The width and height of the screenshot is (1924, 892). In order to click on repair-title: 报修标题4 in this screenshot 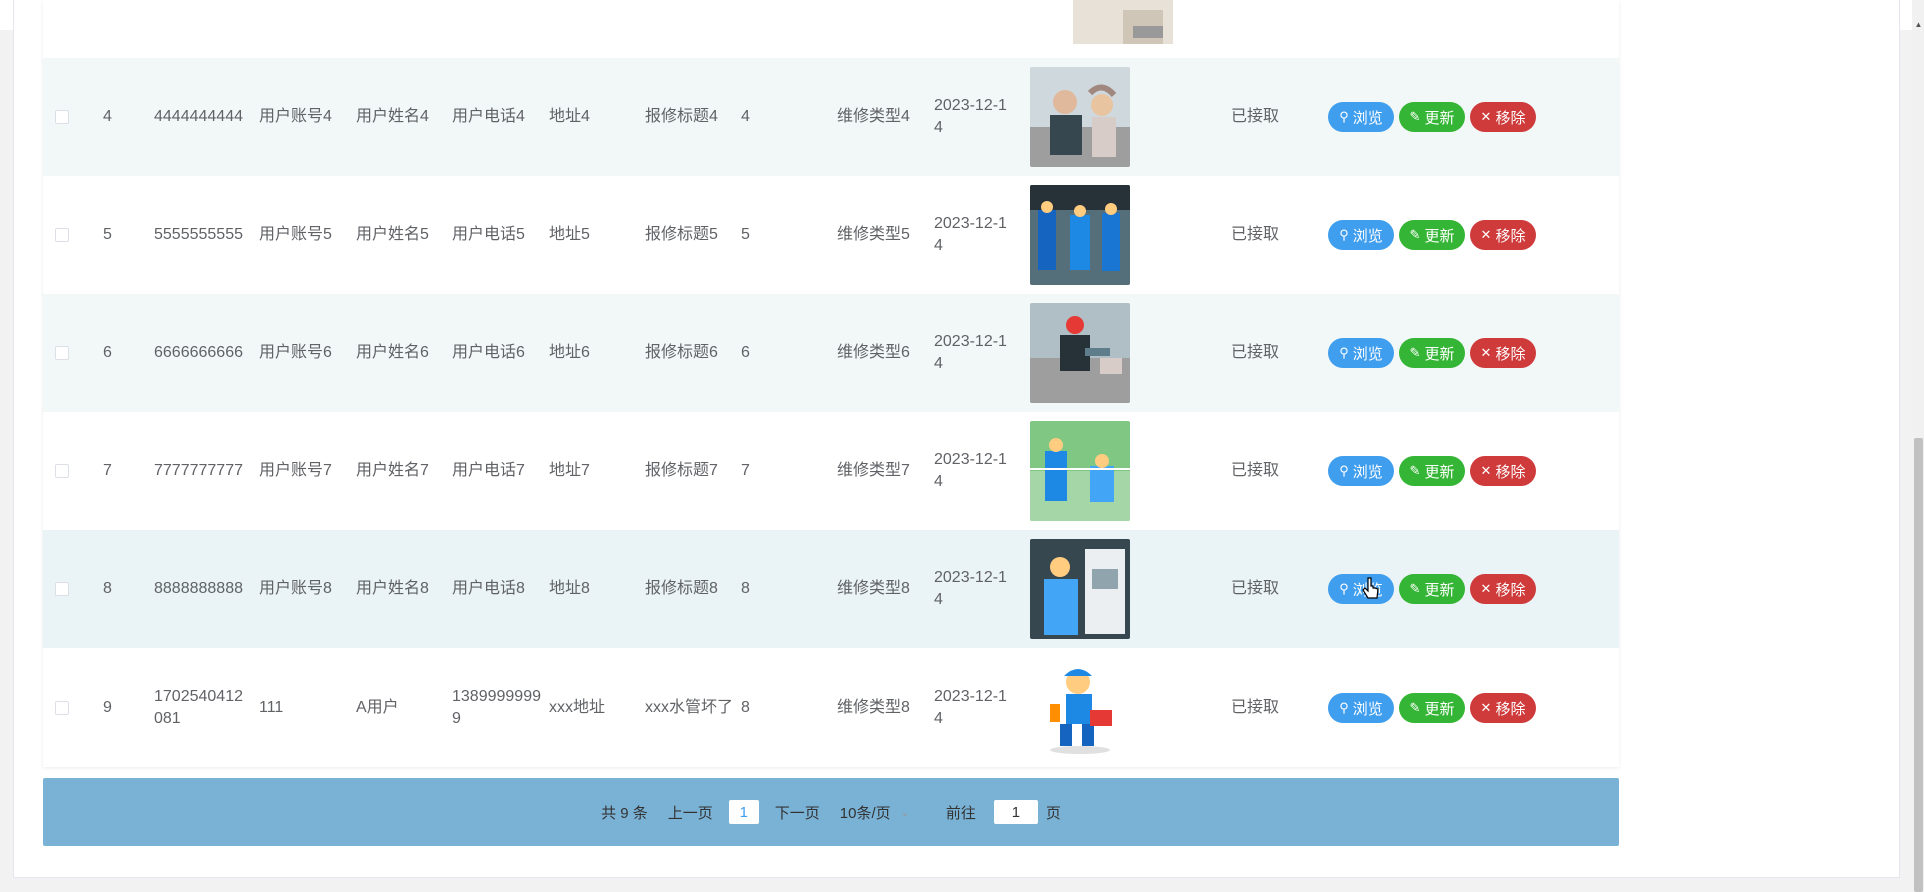, I will do `click(690, 117)`.